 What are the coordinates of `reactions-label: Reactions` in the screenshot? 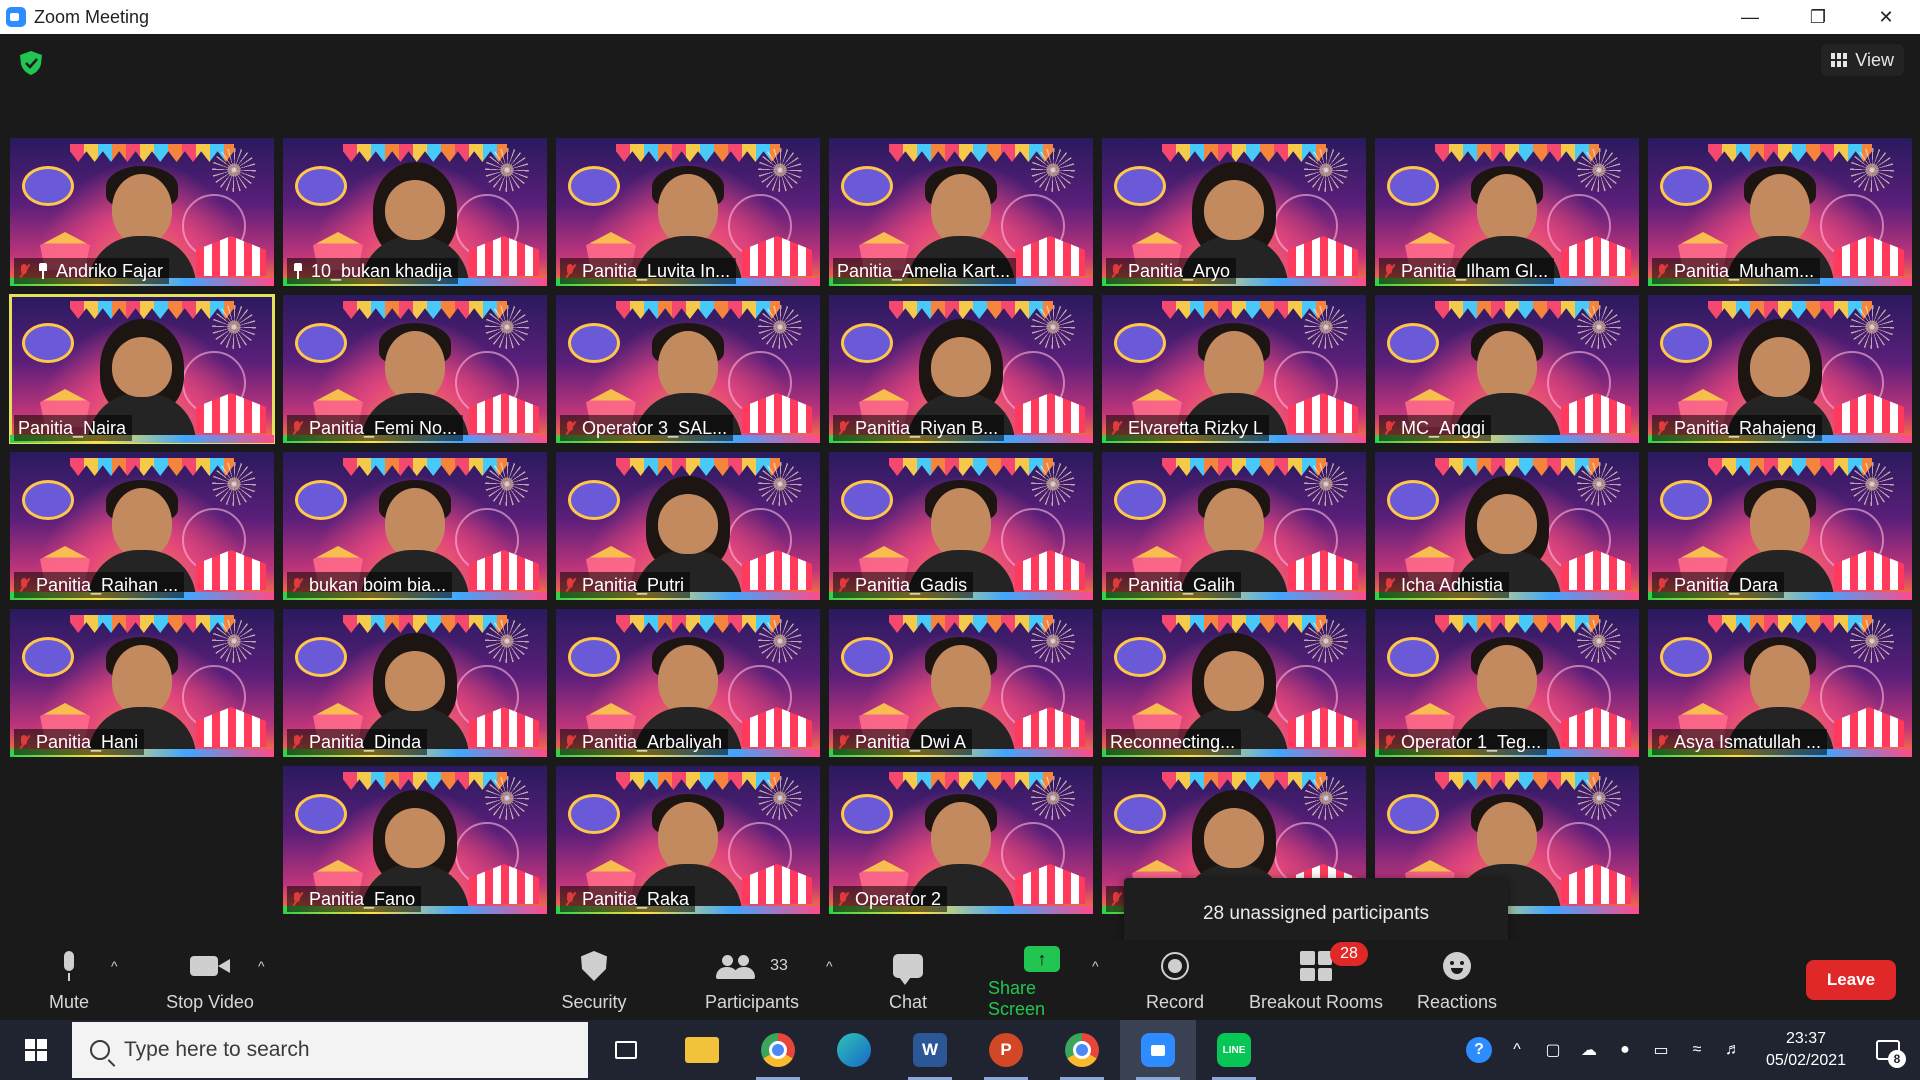 It's located at (1457, 1002).